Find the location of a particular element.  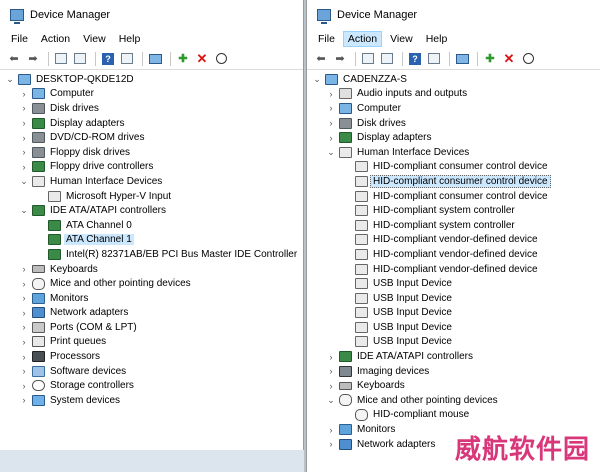

tree-category: ⌄ IDE ATA/ATAPI controllers is located at coordinates (151, 210).